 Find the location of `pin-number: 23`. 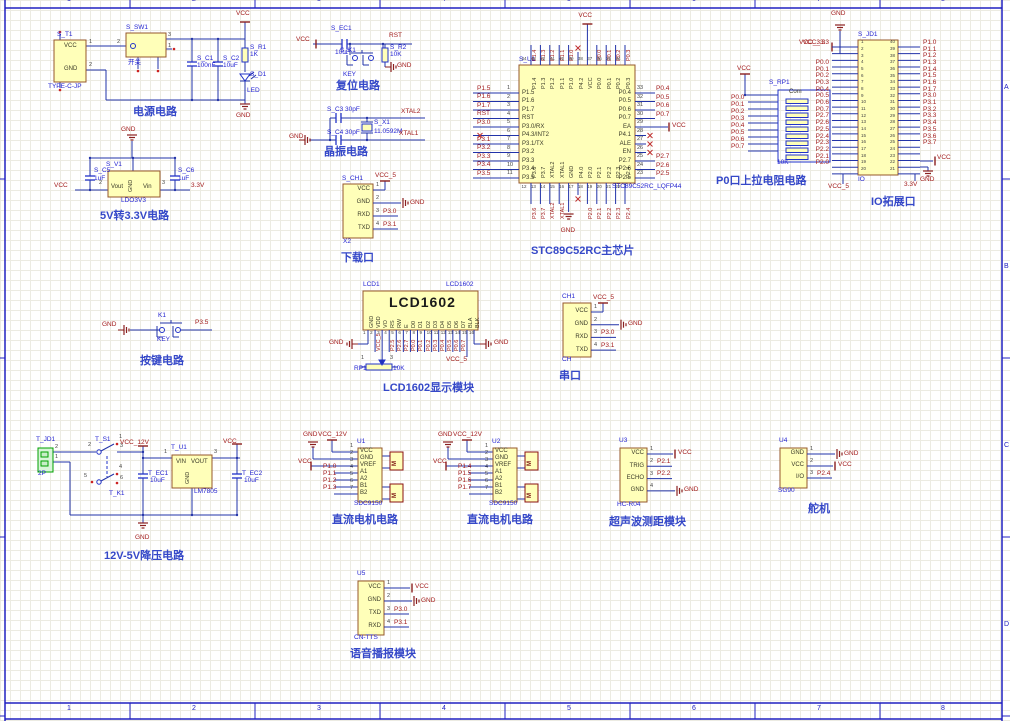

pin-number: 23 is located at coordinates (892, 155).